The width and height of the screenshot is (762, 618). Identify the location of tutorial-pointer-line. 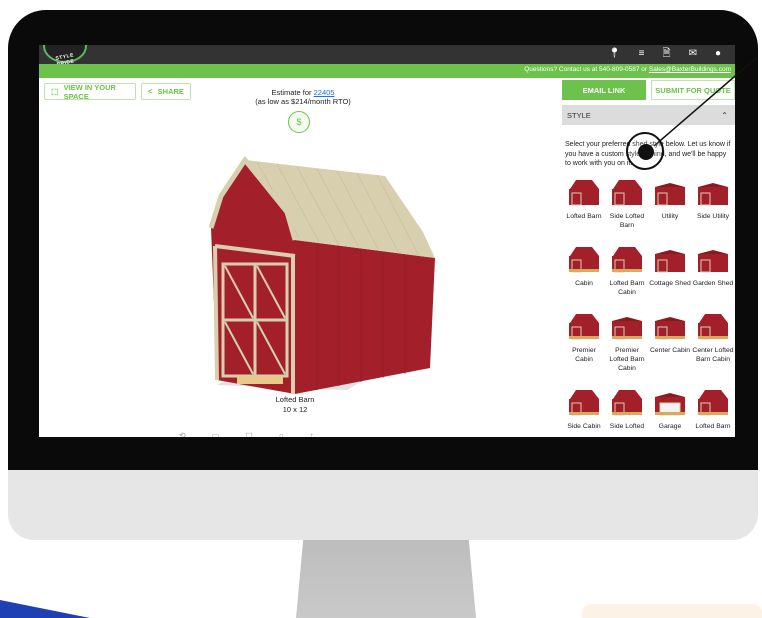
(705, 102).